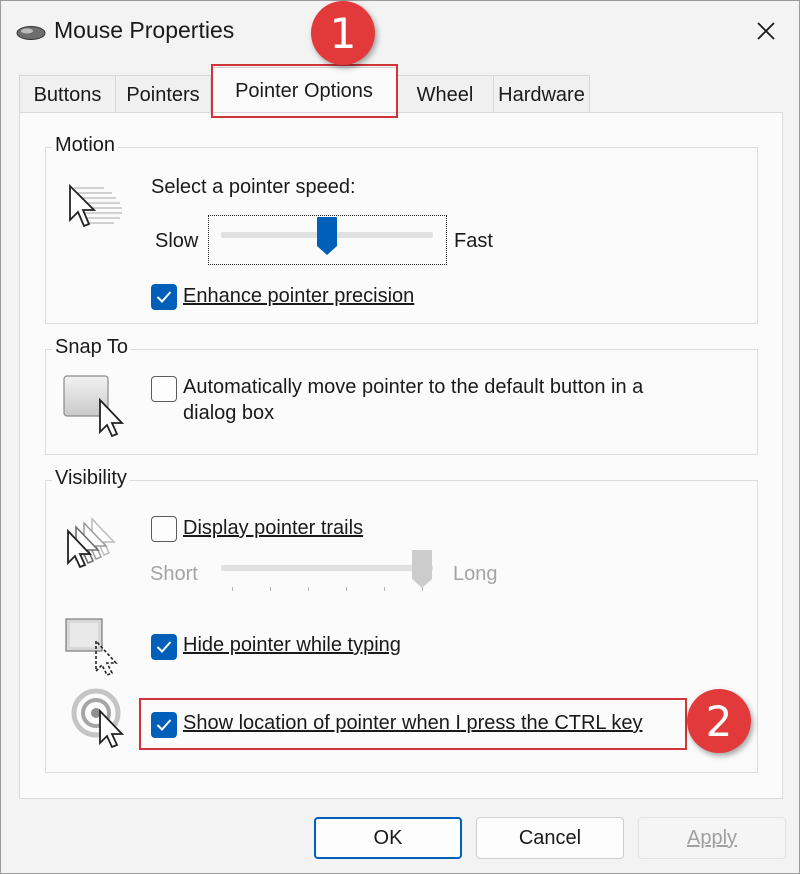 The width and height of the screenshot is (800, 874). Describe the element at coordinates (91, 478) in the screenshot. I see `visibility-group-label: Visibility` at that location.